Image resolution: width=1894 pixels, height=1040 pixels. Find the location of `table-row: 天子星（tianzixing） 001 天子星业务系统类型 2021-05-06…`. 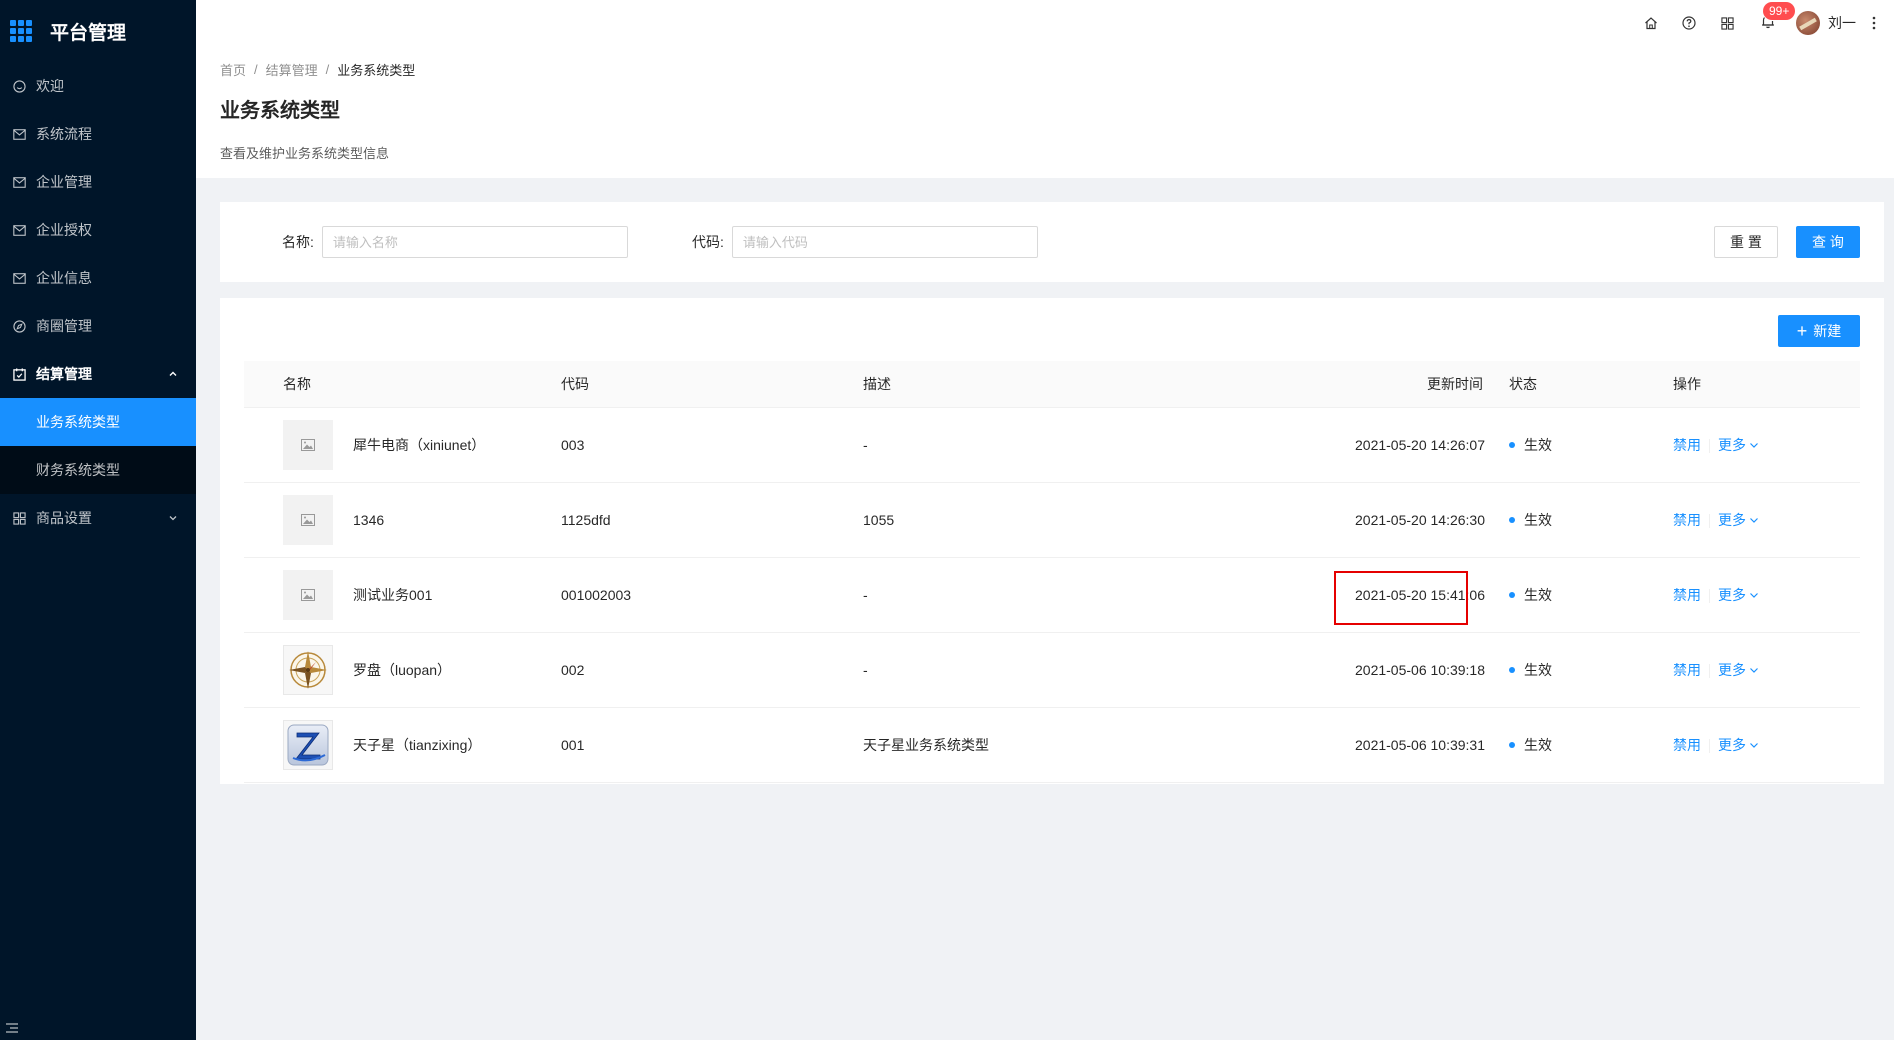

table-row: 天子星（tianzixing） 001 天子星业务系统类型 2021-05-06… is located at coordinates (1052, 745).